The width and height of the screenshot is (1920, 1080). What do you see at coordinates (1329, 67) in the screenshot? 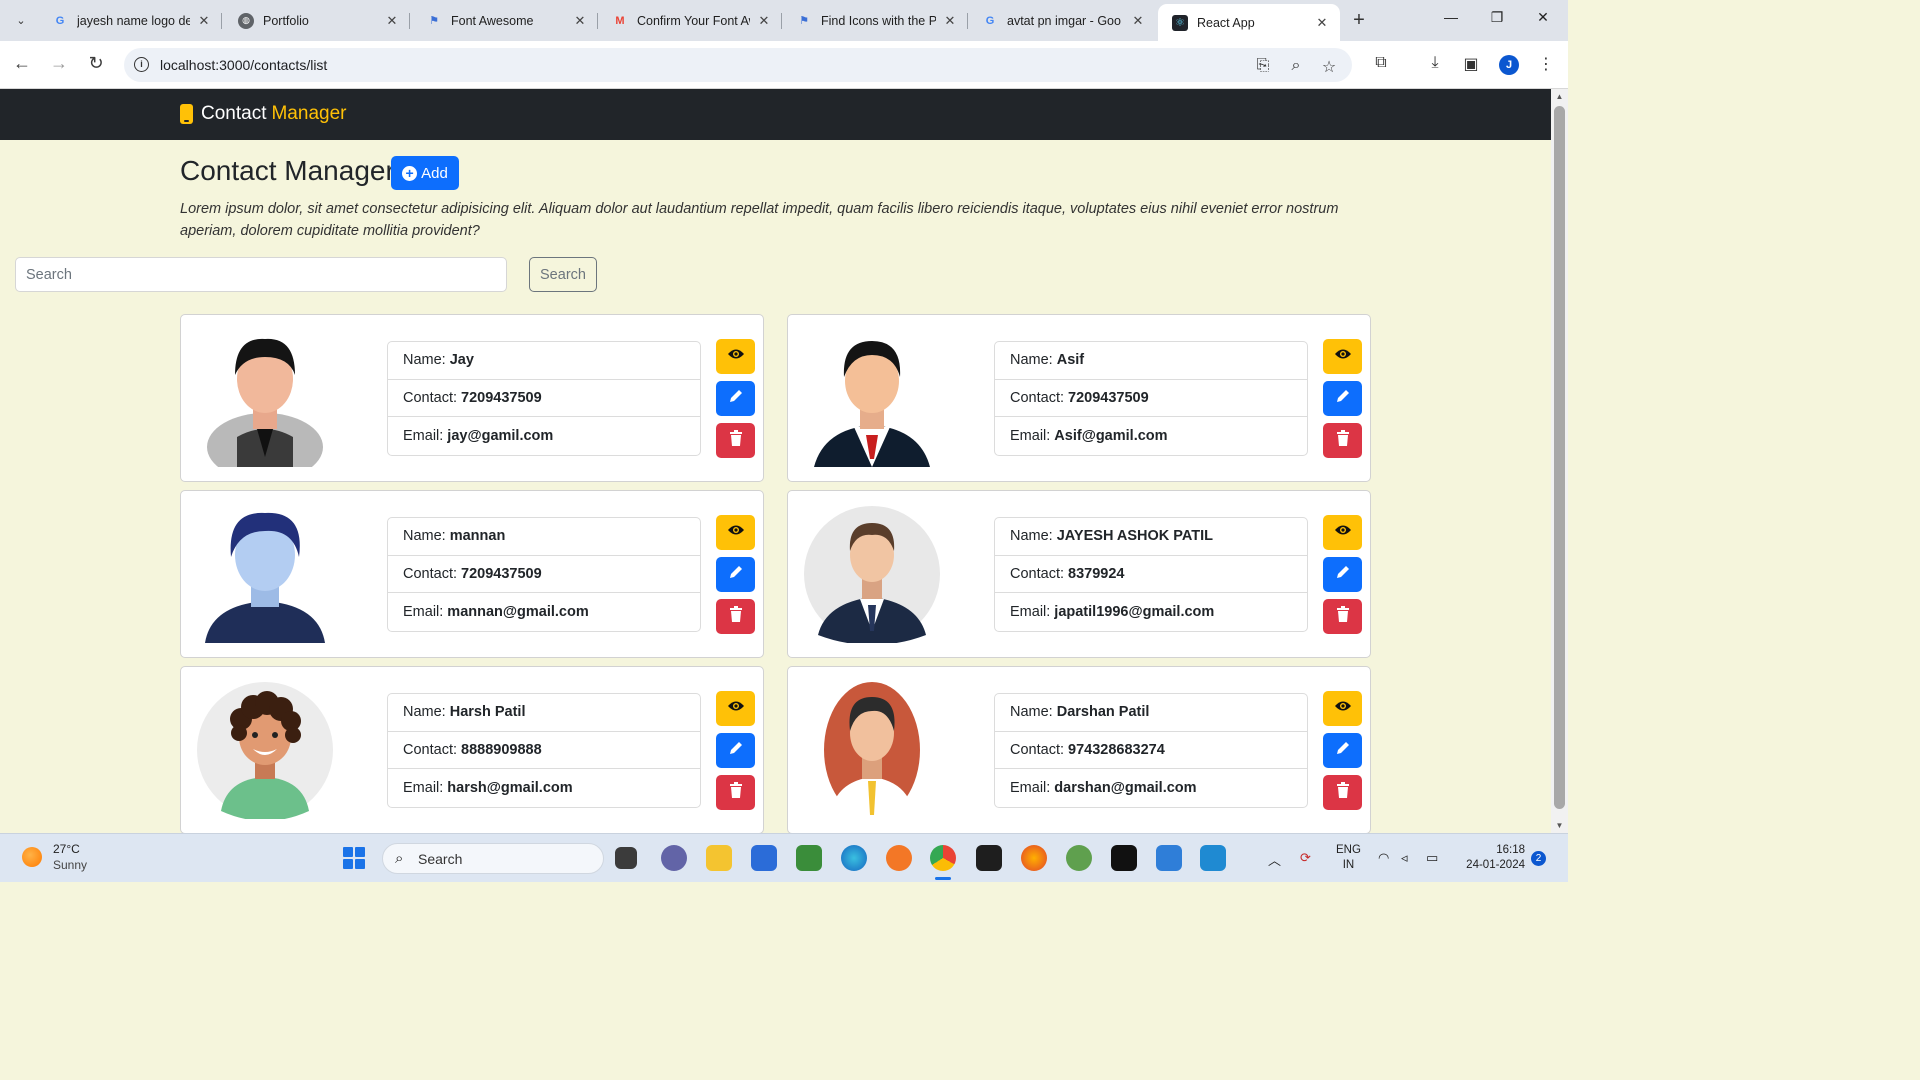
I see `bookmark-star-icon: ☆` at bounding box center [1329, 67].